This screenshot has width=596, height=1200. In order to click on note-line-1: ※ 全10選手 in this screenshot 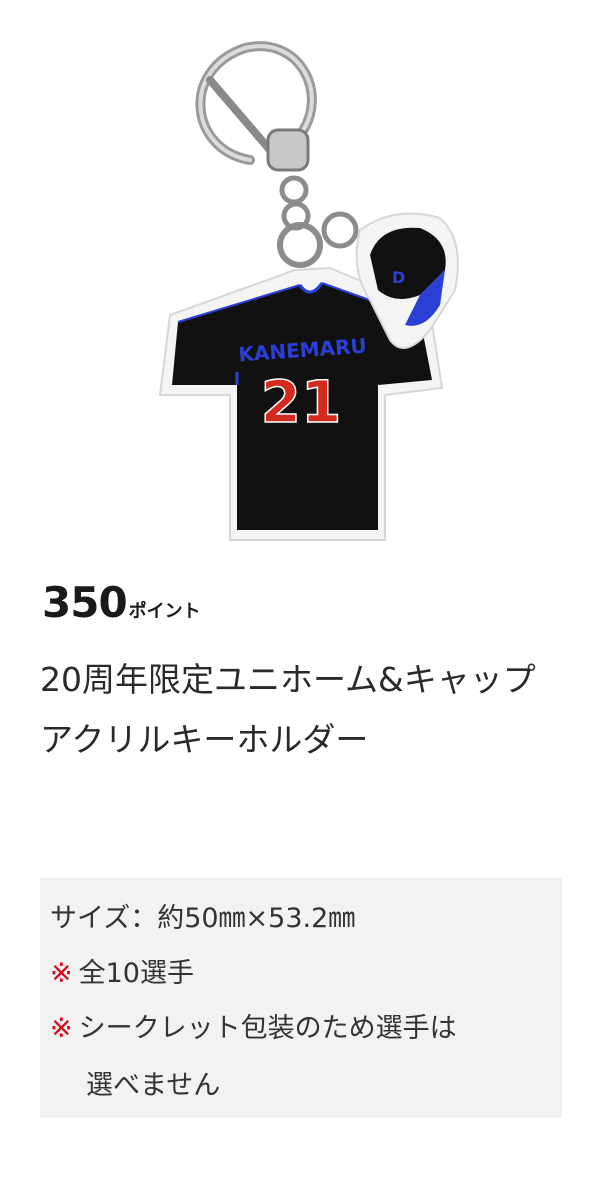, I will do `click(122, 970)`.